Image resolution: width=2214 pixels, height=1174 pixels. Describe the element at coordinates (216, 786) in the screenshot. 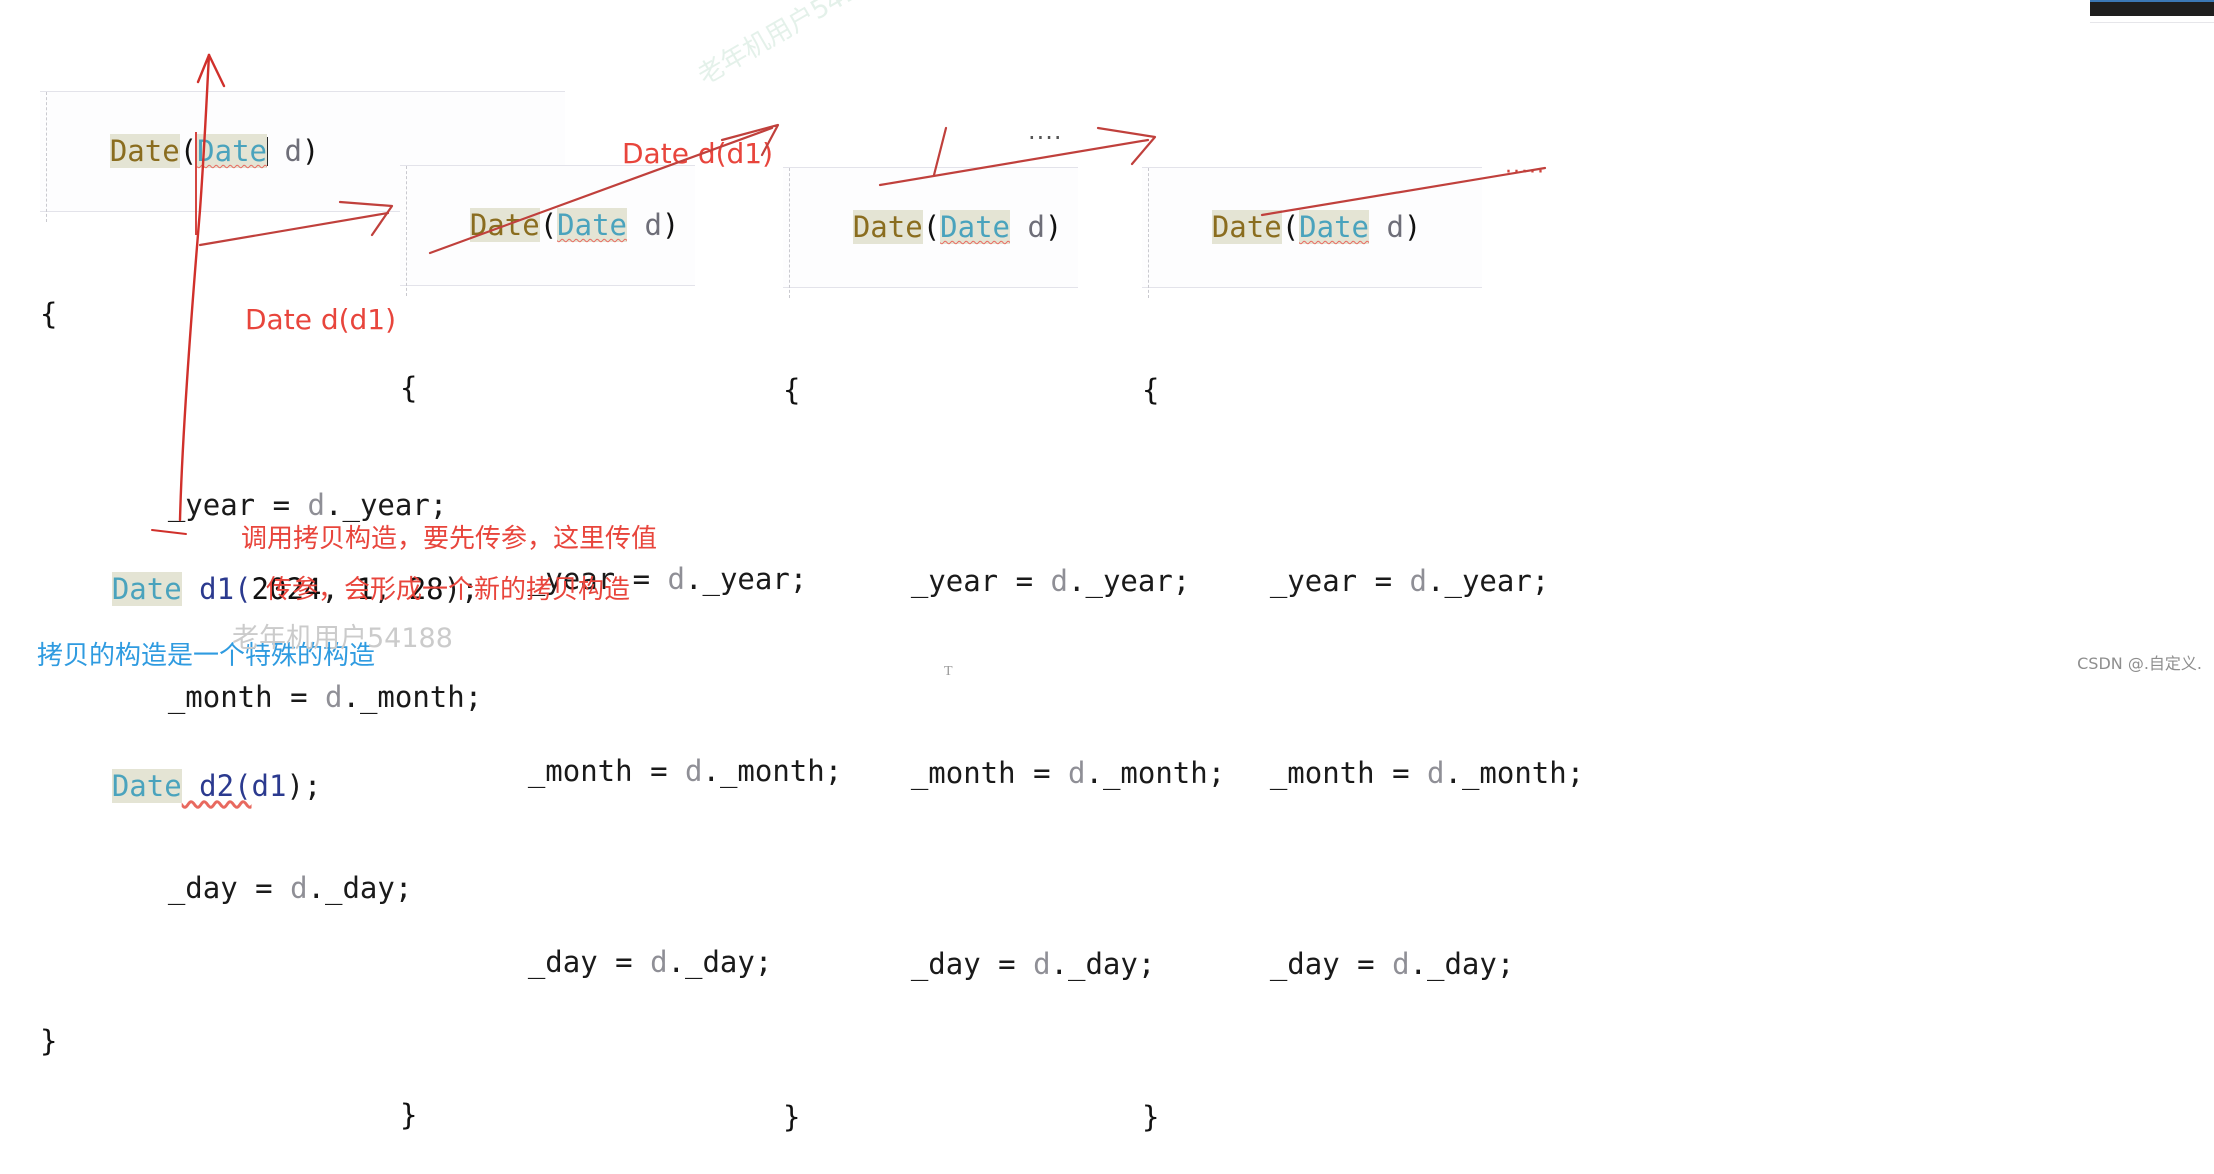

I see `variable-token: d2(` at that location.